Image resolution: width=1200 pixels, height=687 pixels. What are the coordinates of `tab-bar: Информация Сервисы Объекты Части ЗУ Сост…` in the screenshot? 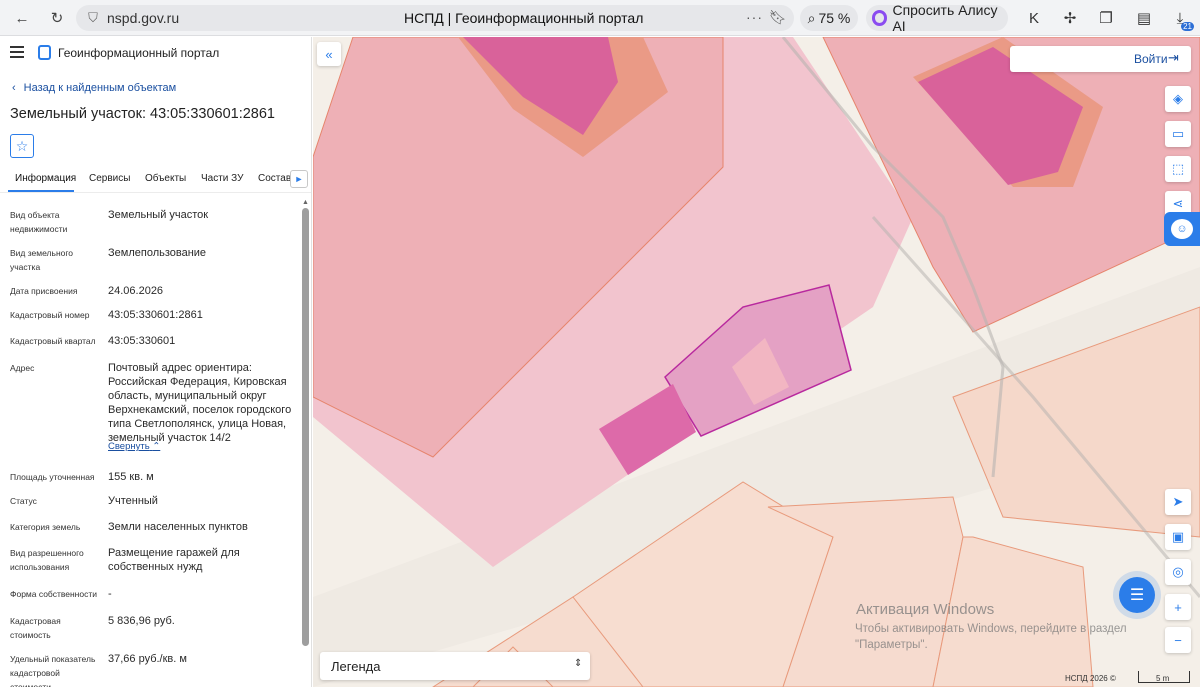 It's located at (155, 180).